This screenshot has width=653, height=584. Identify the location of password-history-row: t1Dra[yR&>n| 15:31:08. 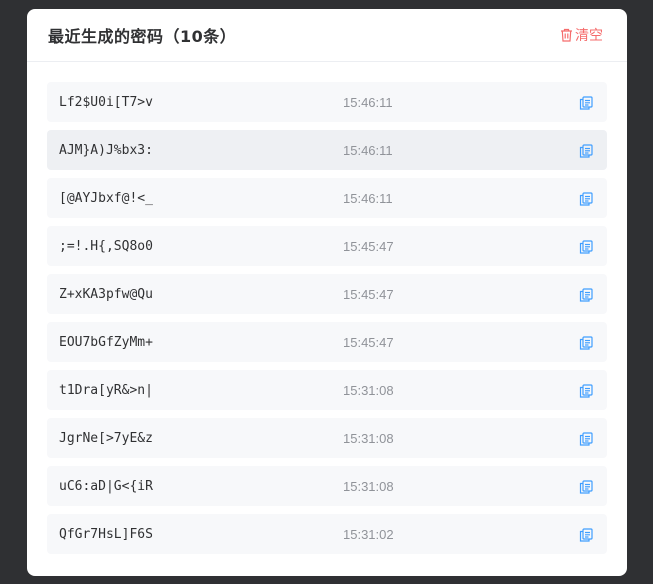
(327, 390).